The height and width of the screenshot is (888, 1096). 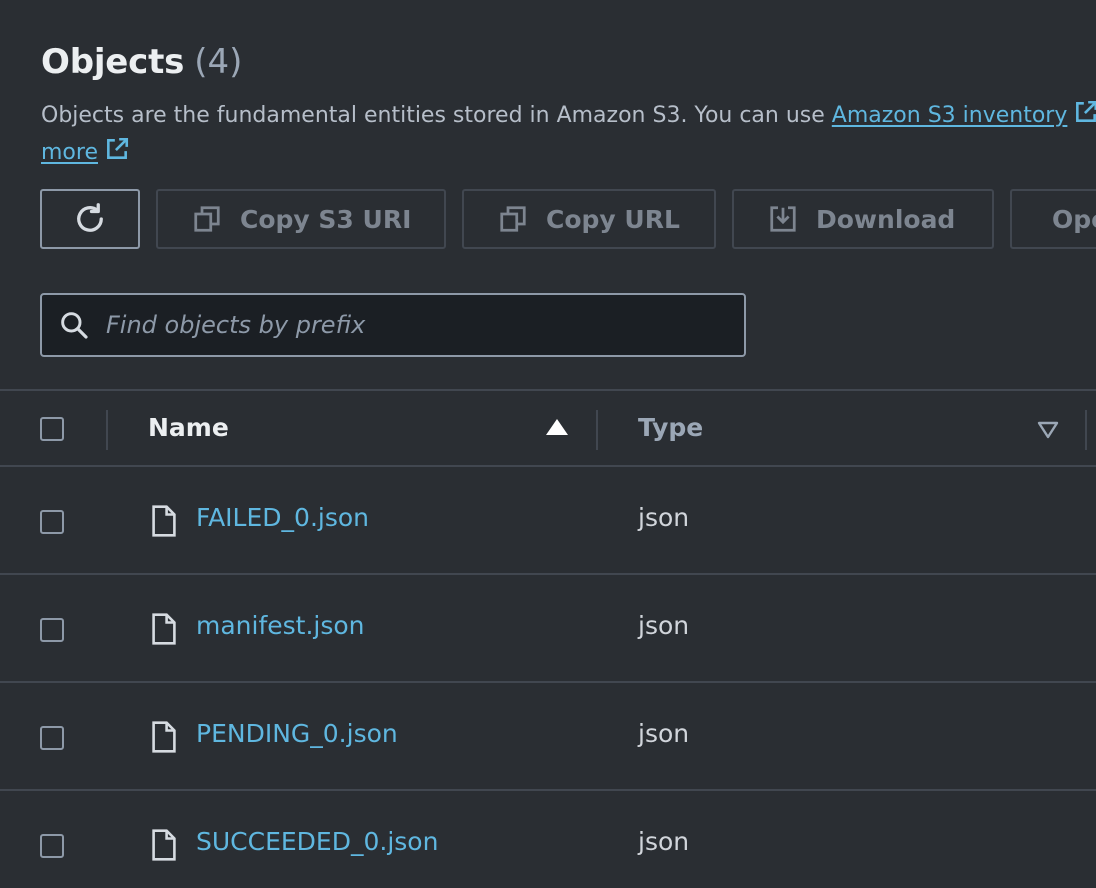 I want to click on table-row: manifest.json json, so click(x=548, y=629).